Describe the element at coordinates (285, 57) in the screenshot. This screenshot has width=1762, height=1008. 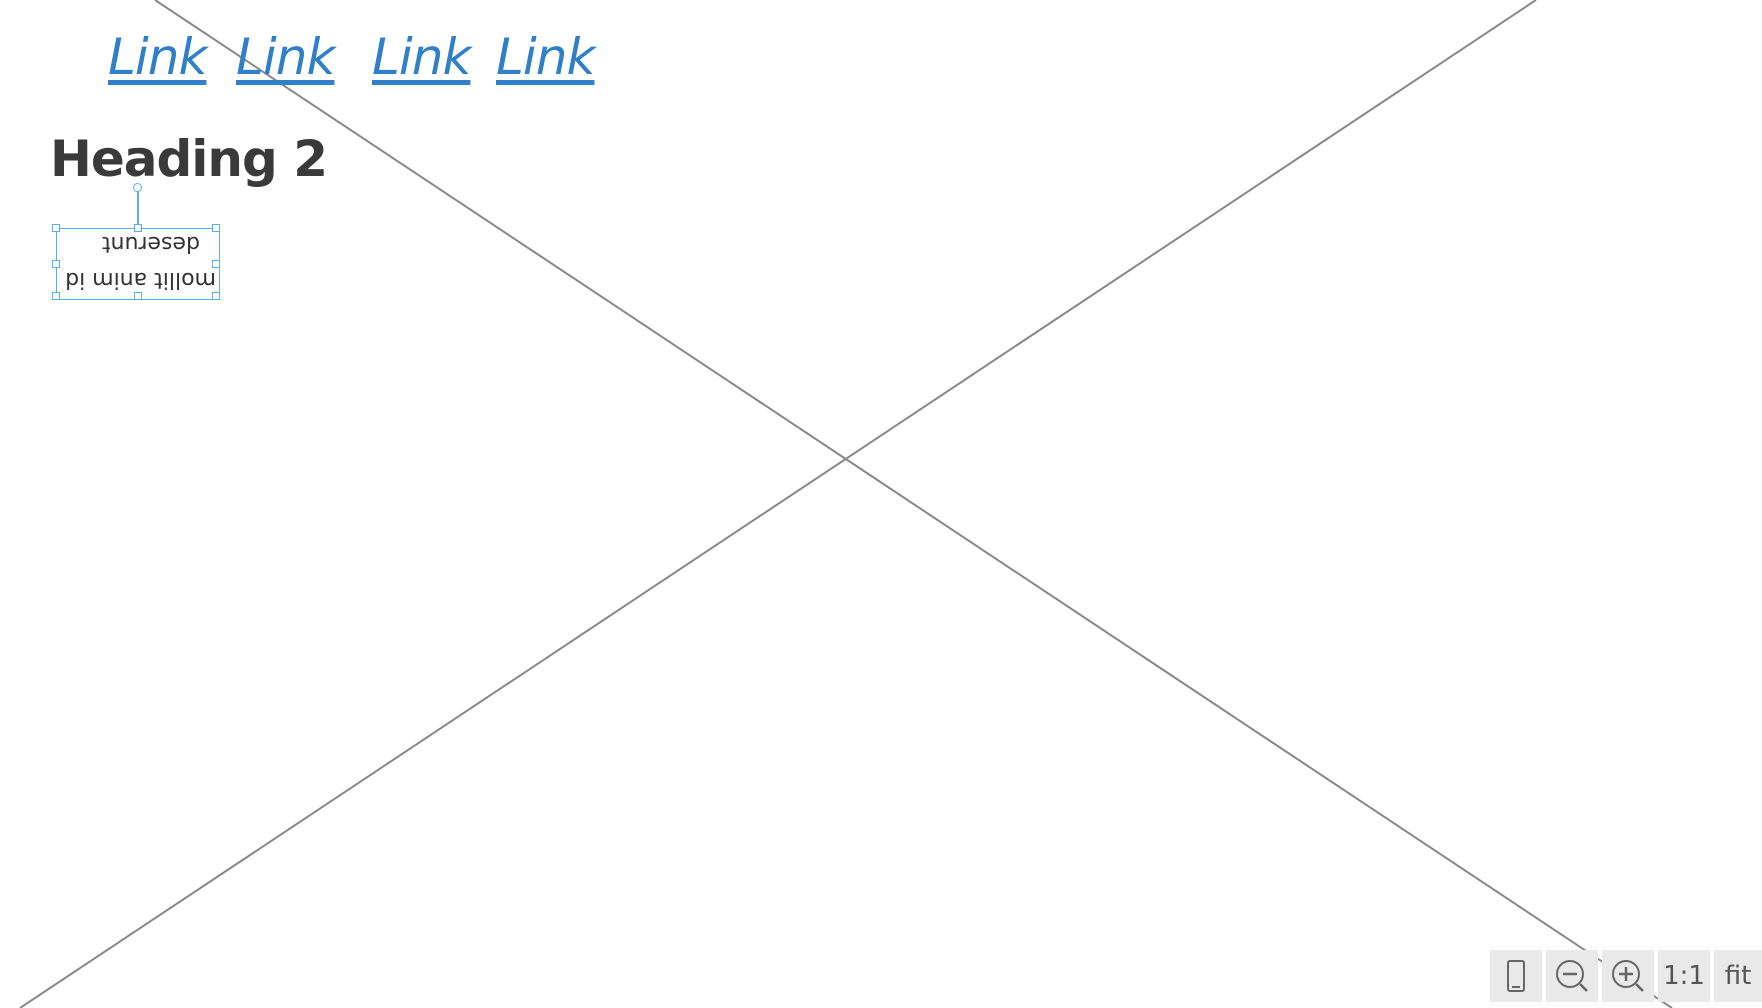
I see `nav-link-2: Link` at that location.